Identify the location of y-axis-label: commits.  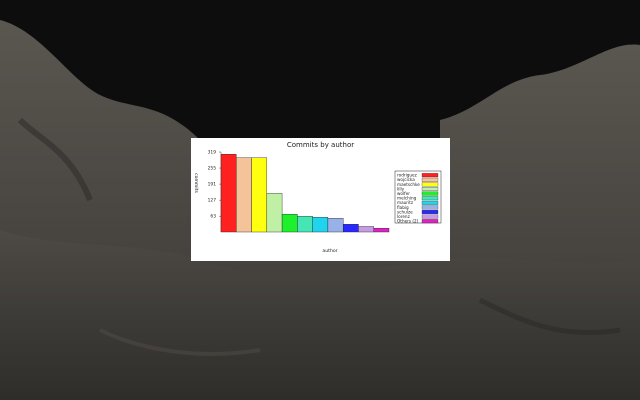
(196, 183).